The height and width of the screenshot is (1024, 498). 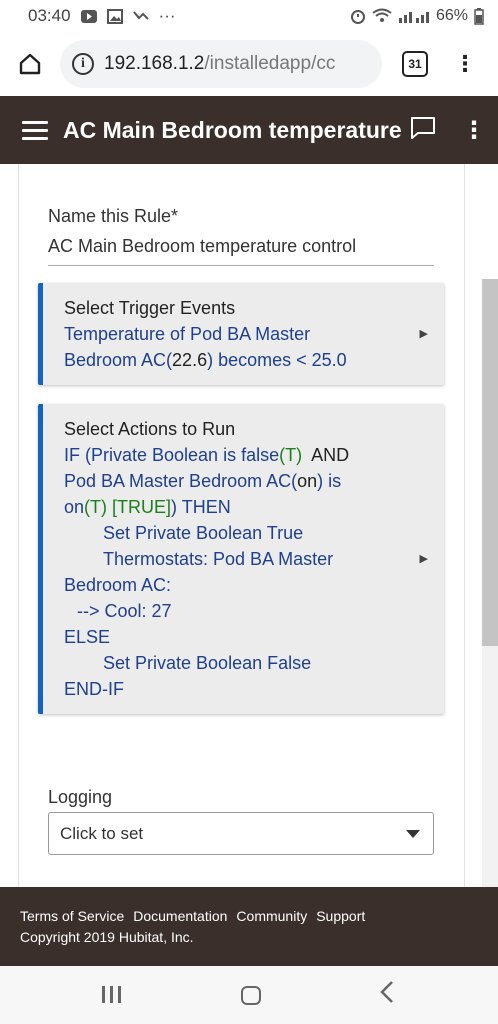 I want to click on info-icon: i, so click(x=83, y=64).